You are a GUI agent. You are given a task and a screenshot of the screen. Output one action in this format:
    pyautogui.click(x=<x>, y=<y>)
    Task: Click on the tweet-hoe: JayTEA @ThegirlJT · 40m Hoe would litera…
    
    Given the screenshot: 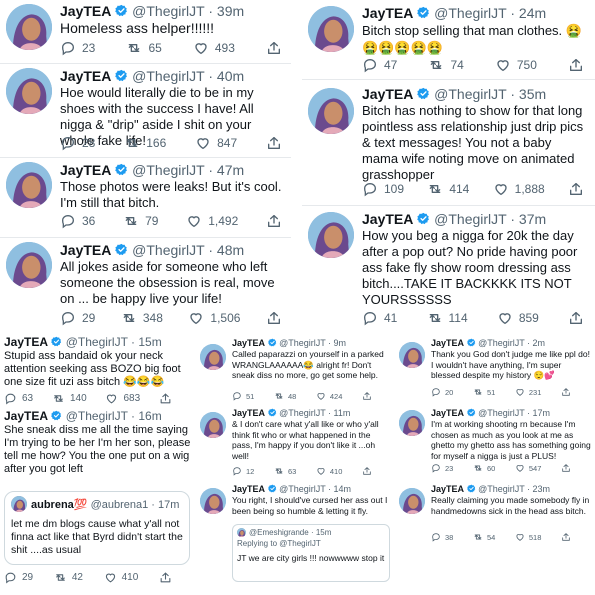 What is the action you would take?
    pyautogui.click(x=145, y=110)
    